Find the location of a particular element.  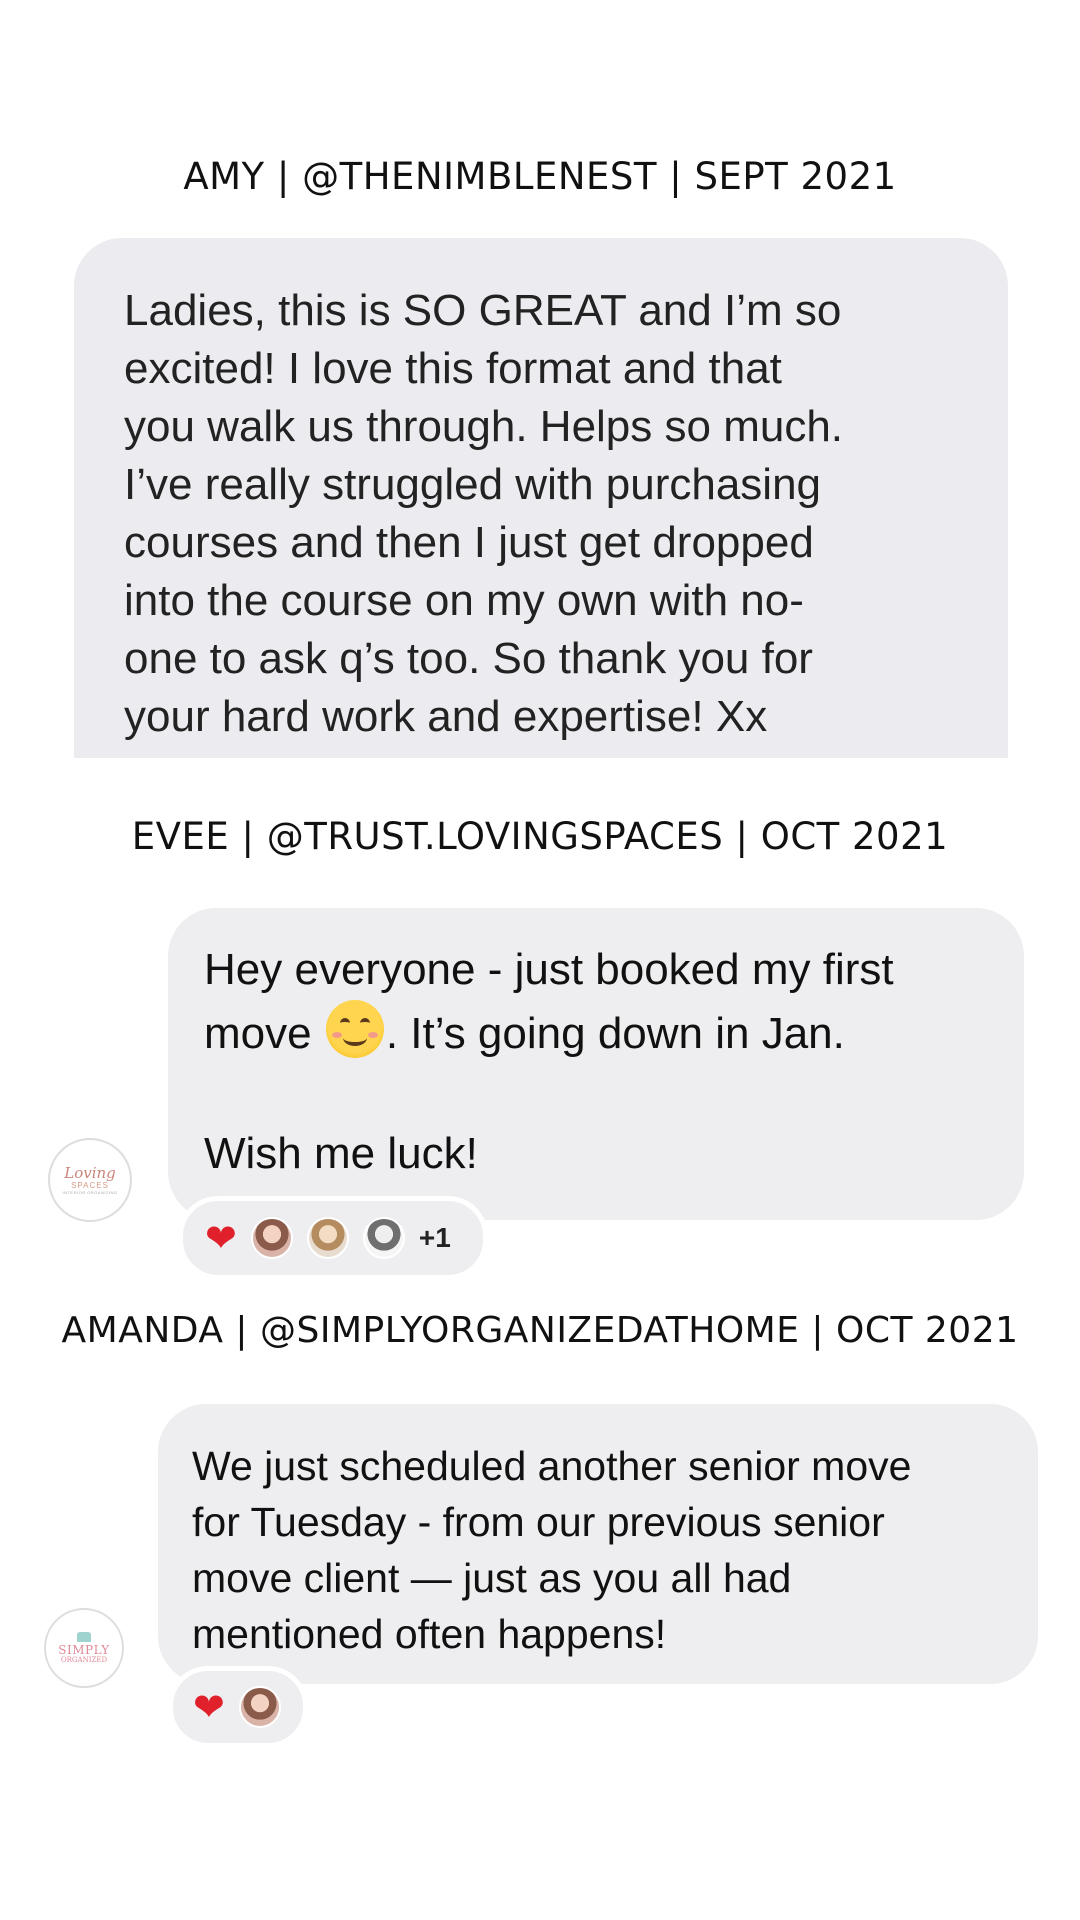

avatar-logo-tagline: INTERIOR ORGANIZING is located at coordinates (90, 1192).